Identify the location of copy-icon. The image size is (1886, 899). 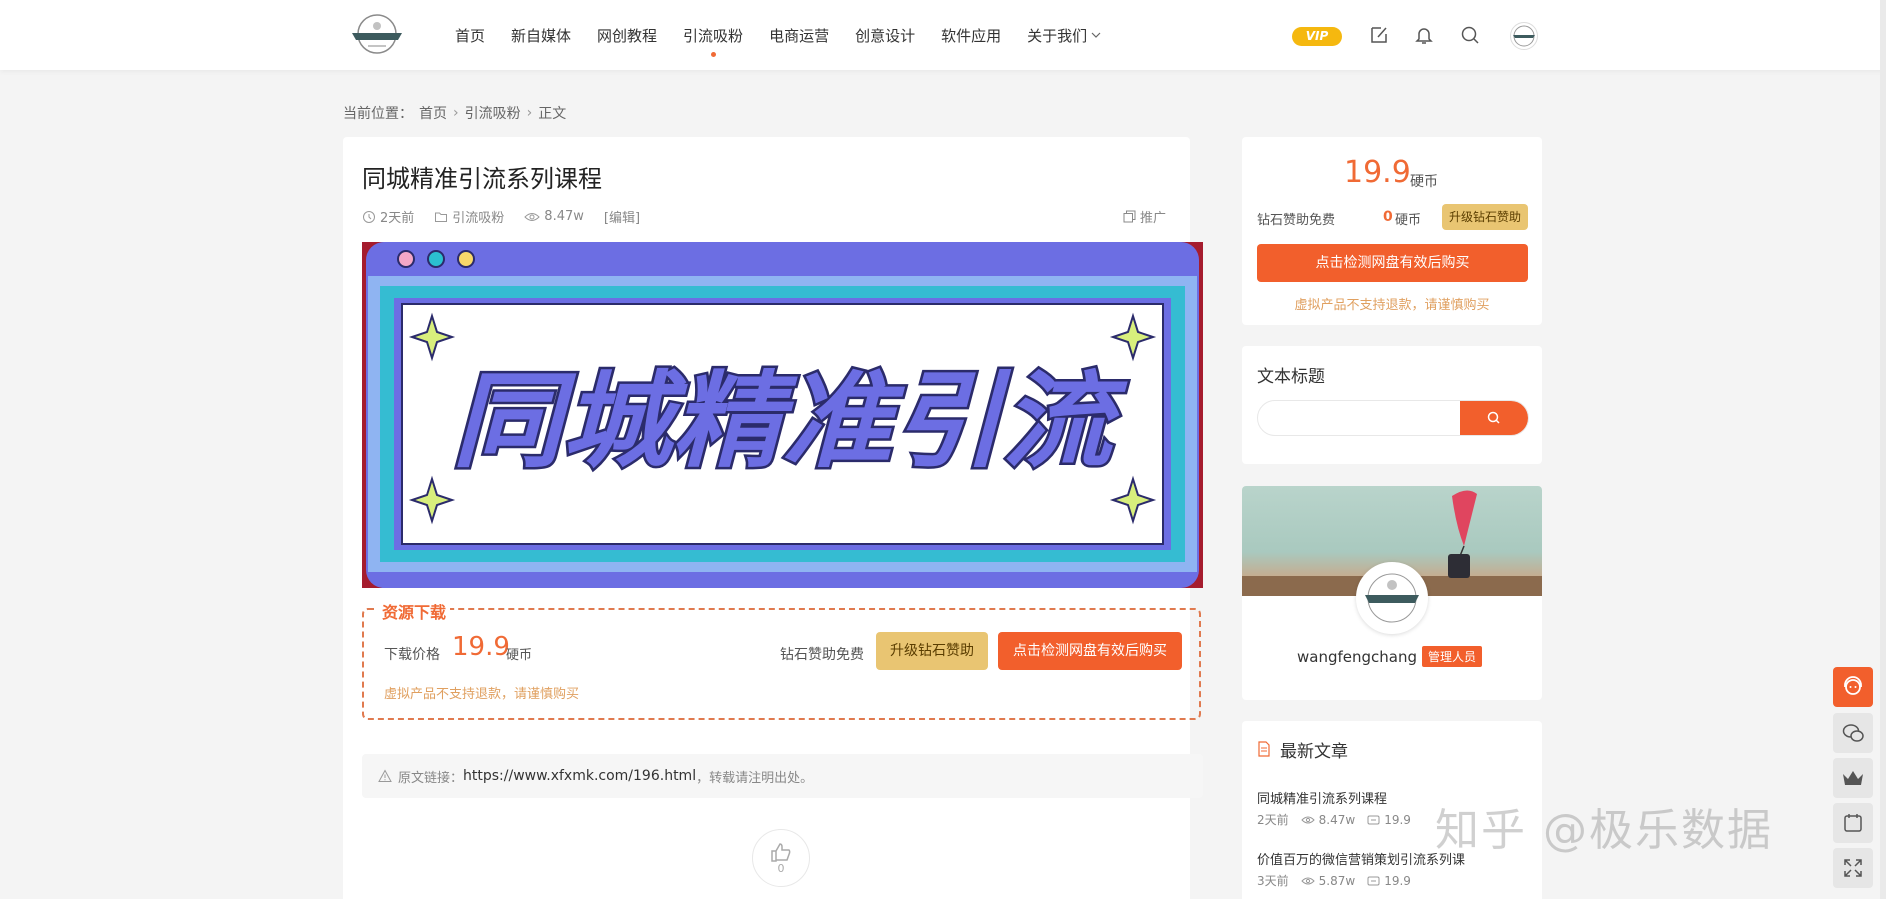
(1129, 216).